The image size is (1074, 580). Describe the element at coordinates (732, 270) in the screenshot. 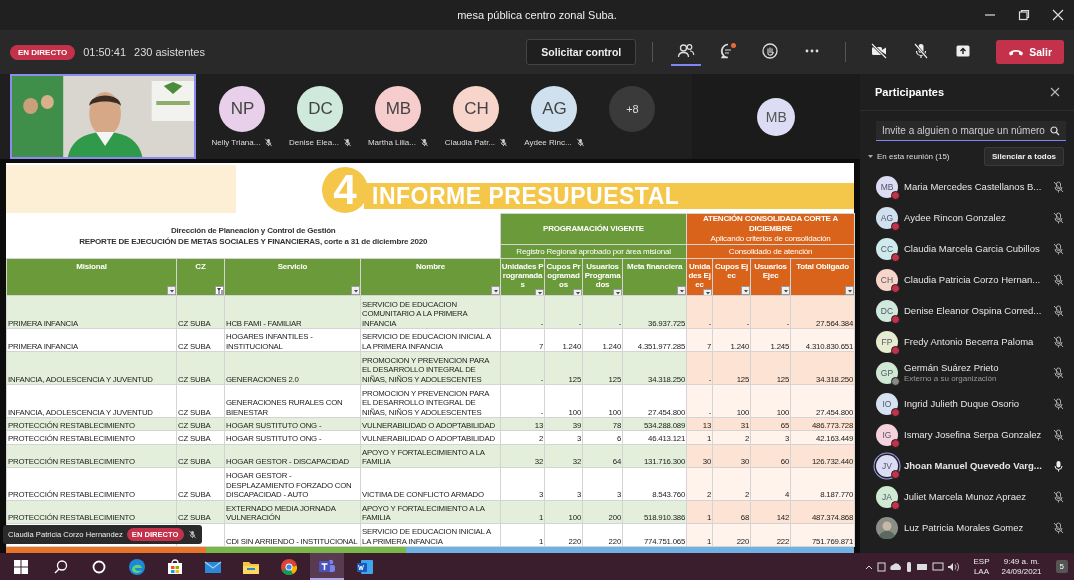

I see `column-header: Cupos Ejec` at that location.